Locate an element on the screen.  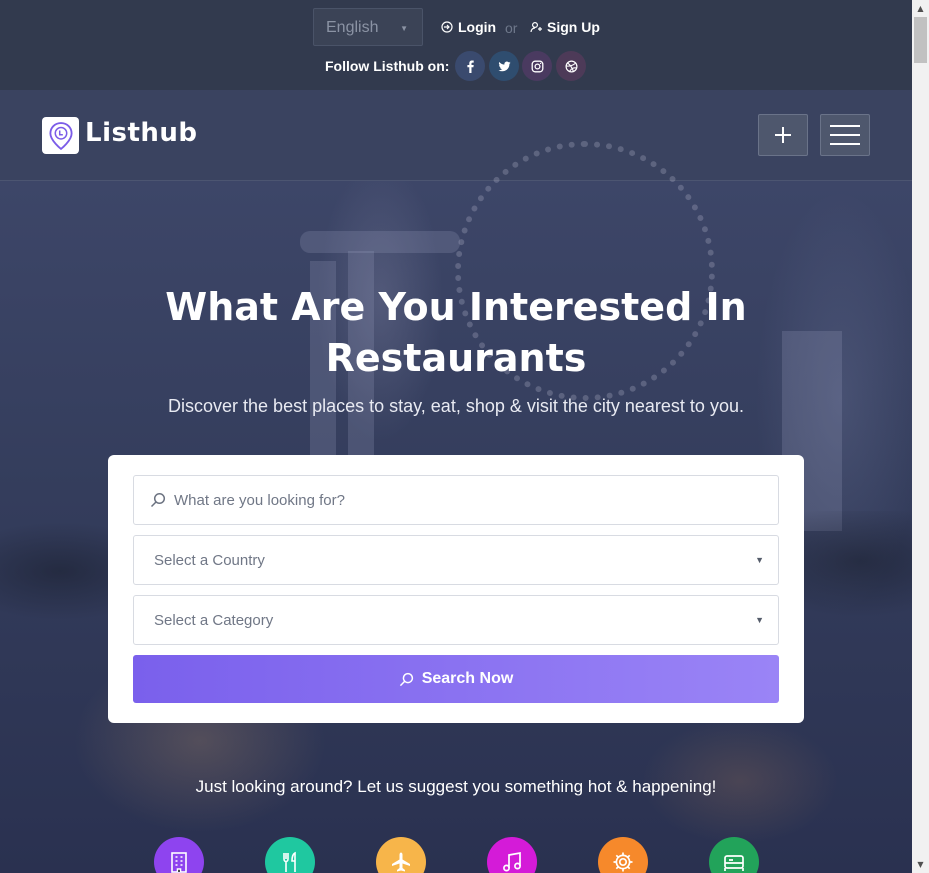
site-header: Listhub is located at coordinates (456, 135).